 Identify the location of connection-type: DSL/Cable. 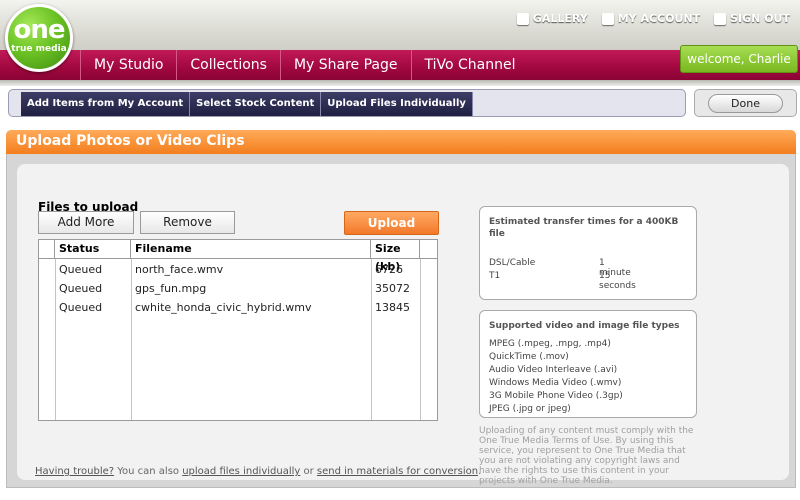
(512, 263).